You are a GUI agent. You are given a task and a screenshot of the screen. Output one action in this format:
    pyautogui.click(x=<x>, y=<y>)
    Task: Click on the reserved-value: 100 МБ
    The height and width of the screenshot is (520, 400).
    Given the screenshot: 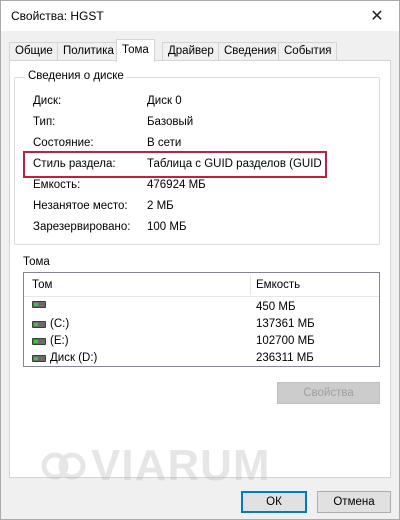 What is the action you would take?
    pyautogui.click(x=167, y=227)
    